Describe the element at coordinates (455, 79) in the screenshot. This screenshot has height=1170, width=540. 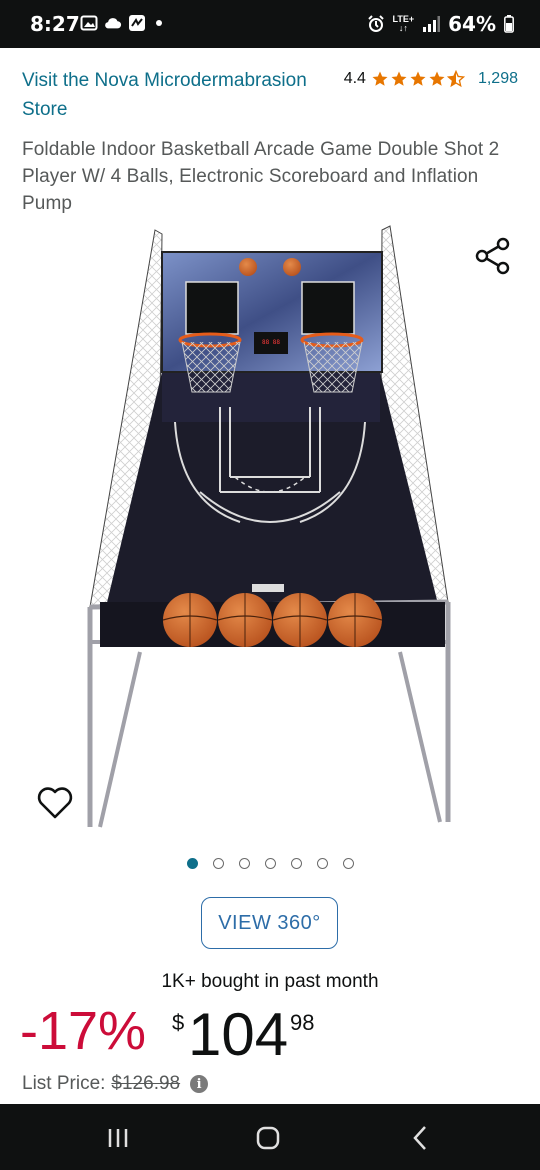
I see `star-half-icon` at that location.